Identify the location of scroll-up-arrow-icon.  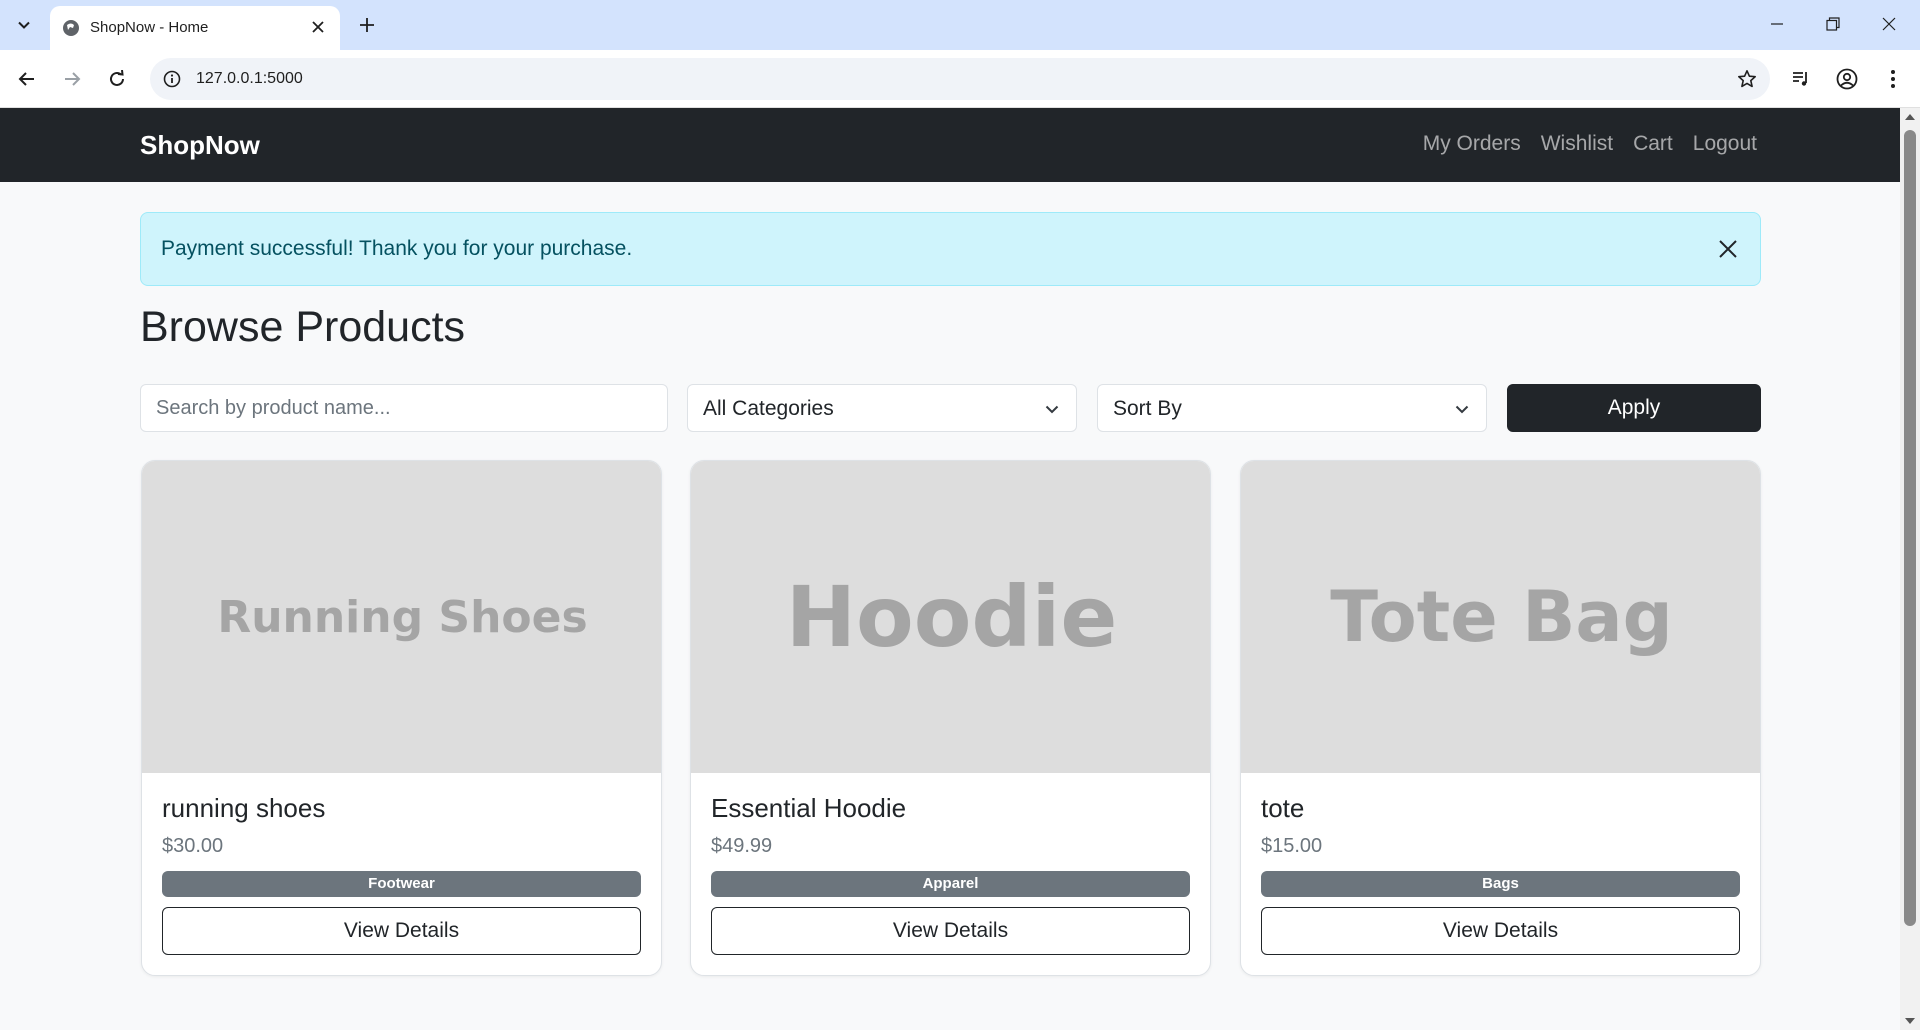
(1910, 117).